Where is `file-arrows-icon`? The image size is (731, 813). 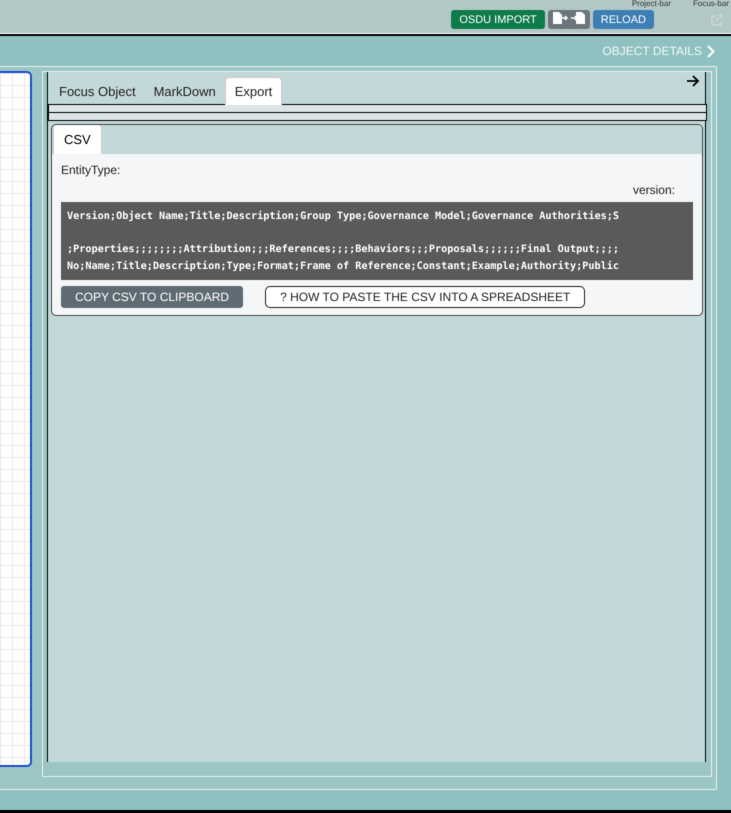
file-arrows-icon is located at coordinates (569, 18).